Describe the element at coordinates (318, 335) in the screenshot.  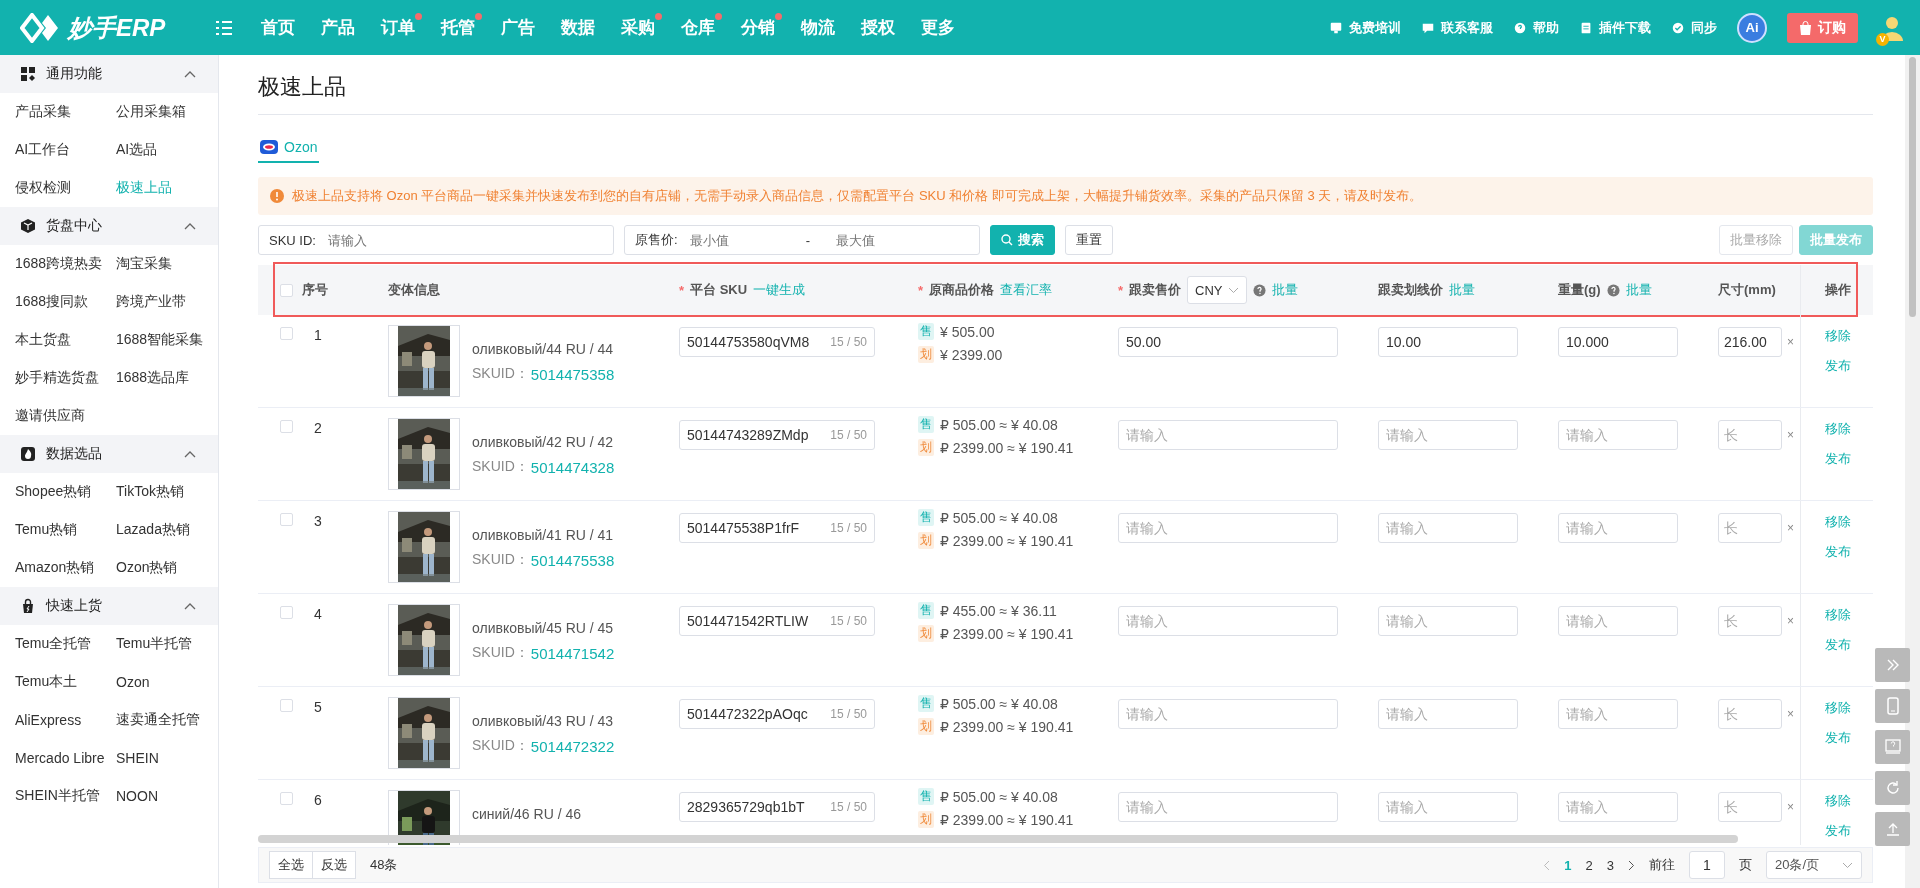
I see `row-number: 1` at that location.